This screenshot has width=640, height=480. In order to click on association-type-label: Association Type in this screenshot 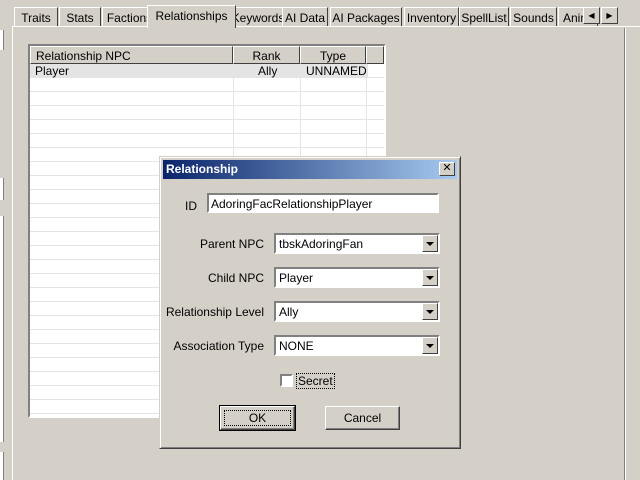, I will do `click(219, 346)`.